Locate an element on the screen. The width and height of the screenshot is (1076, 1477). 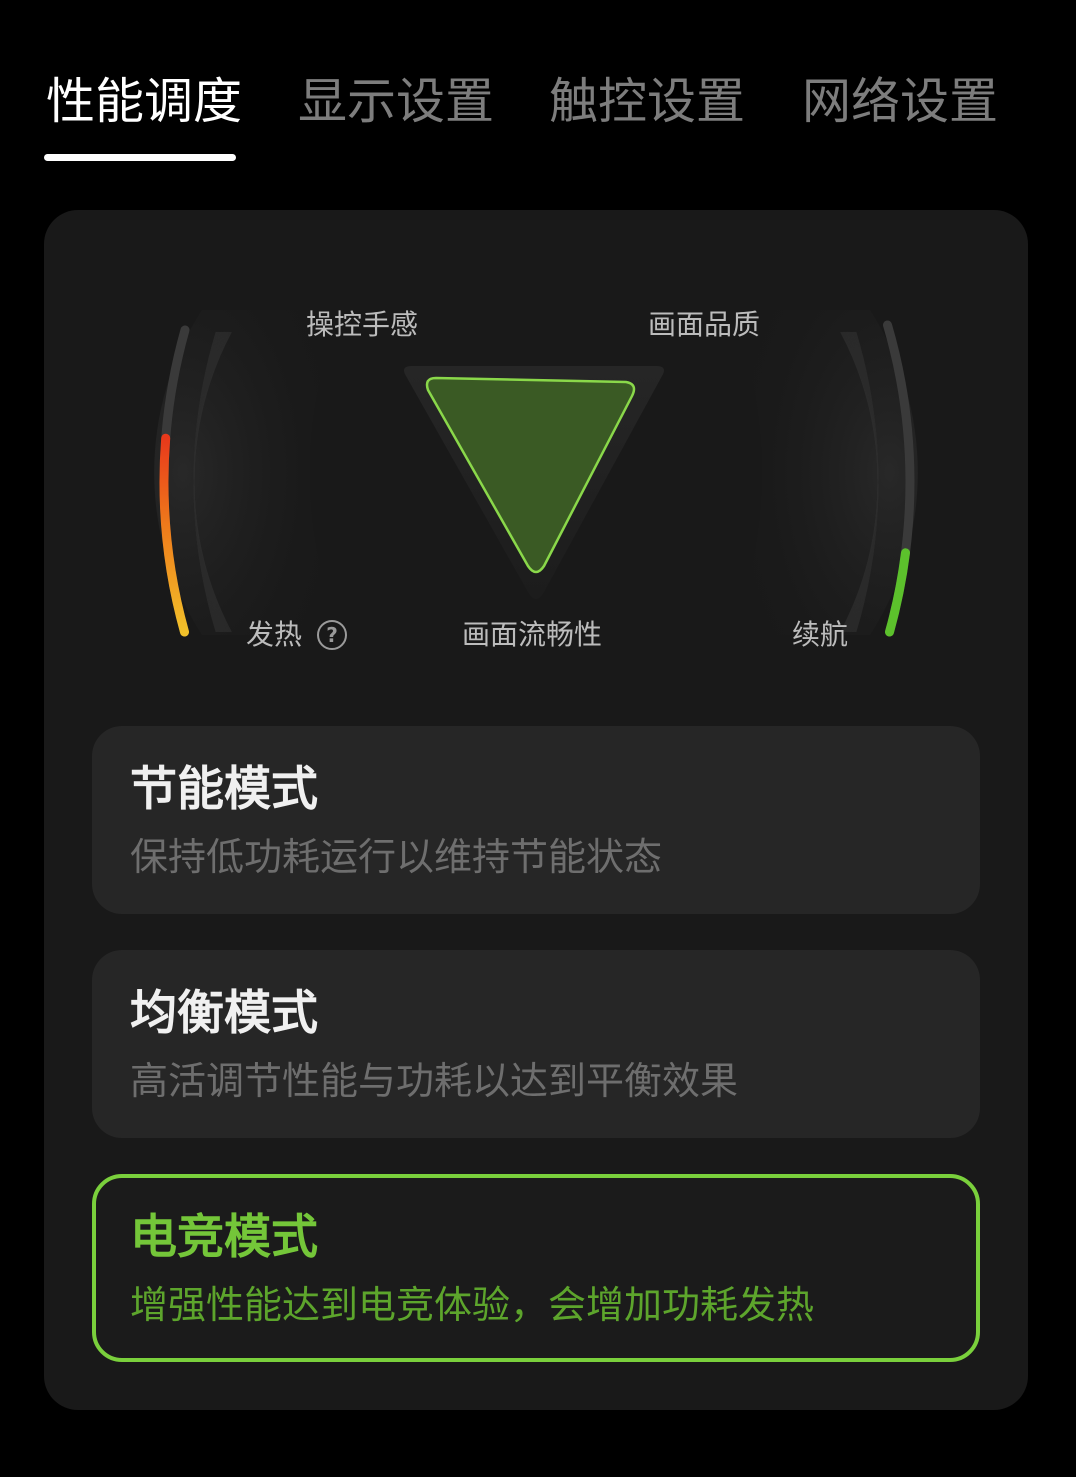
mode-esports: 电竞模式 增强性能达到电竞体验，会增加功耗发热 is located at coordinates (536, 1268).